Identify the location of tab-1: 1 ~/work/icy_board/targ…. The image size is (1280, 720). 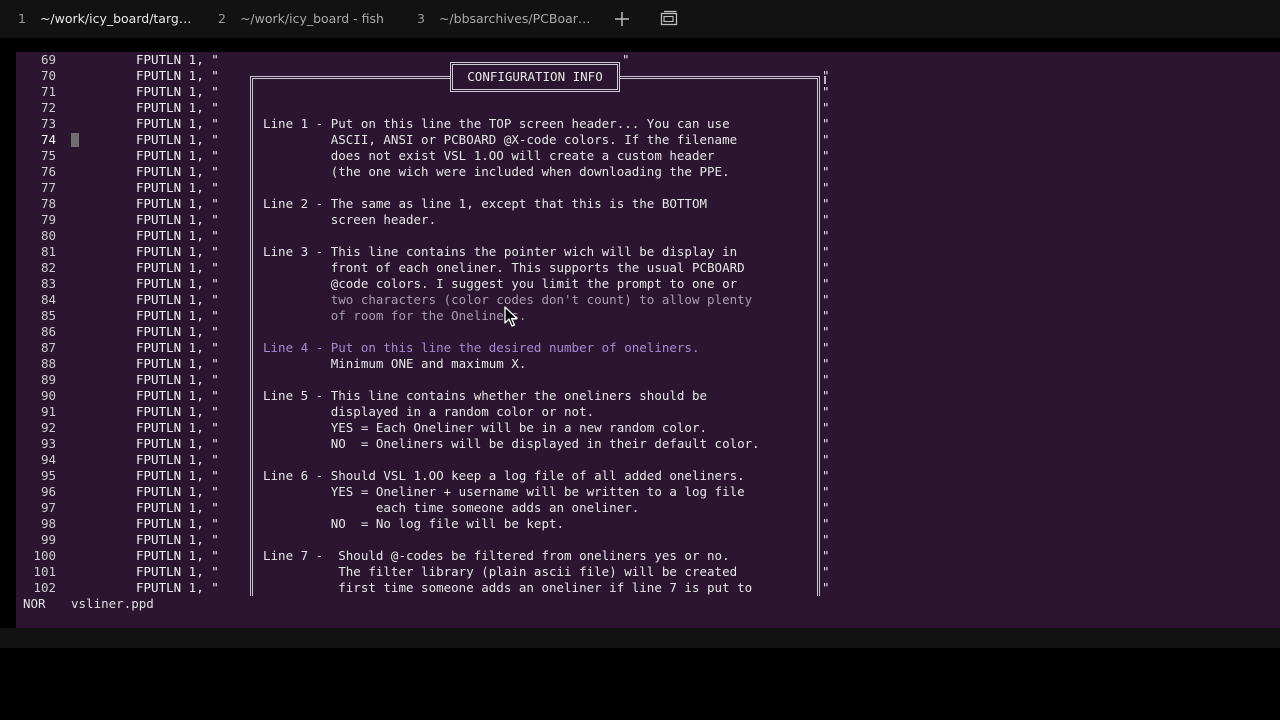
(104, 19).